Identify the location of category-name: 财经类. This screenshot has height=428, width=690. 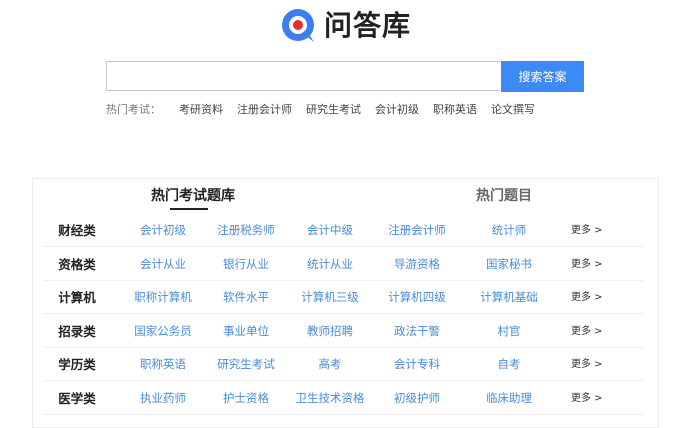
(77, 230).